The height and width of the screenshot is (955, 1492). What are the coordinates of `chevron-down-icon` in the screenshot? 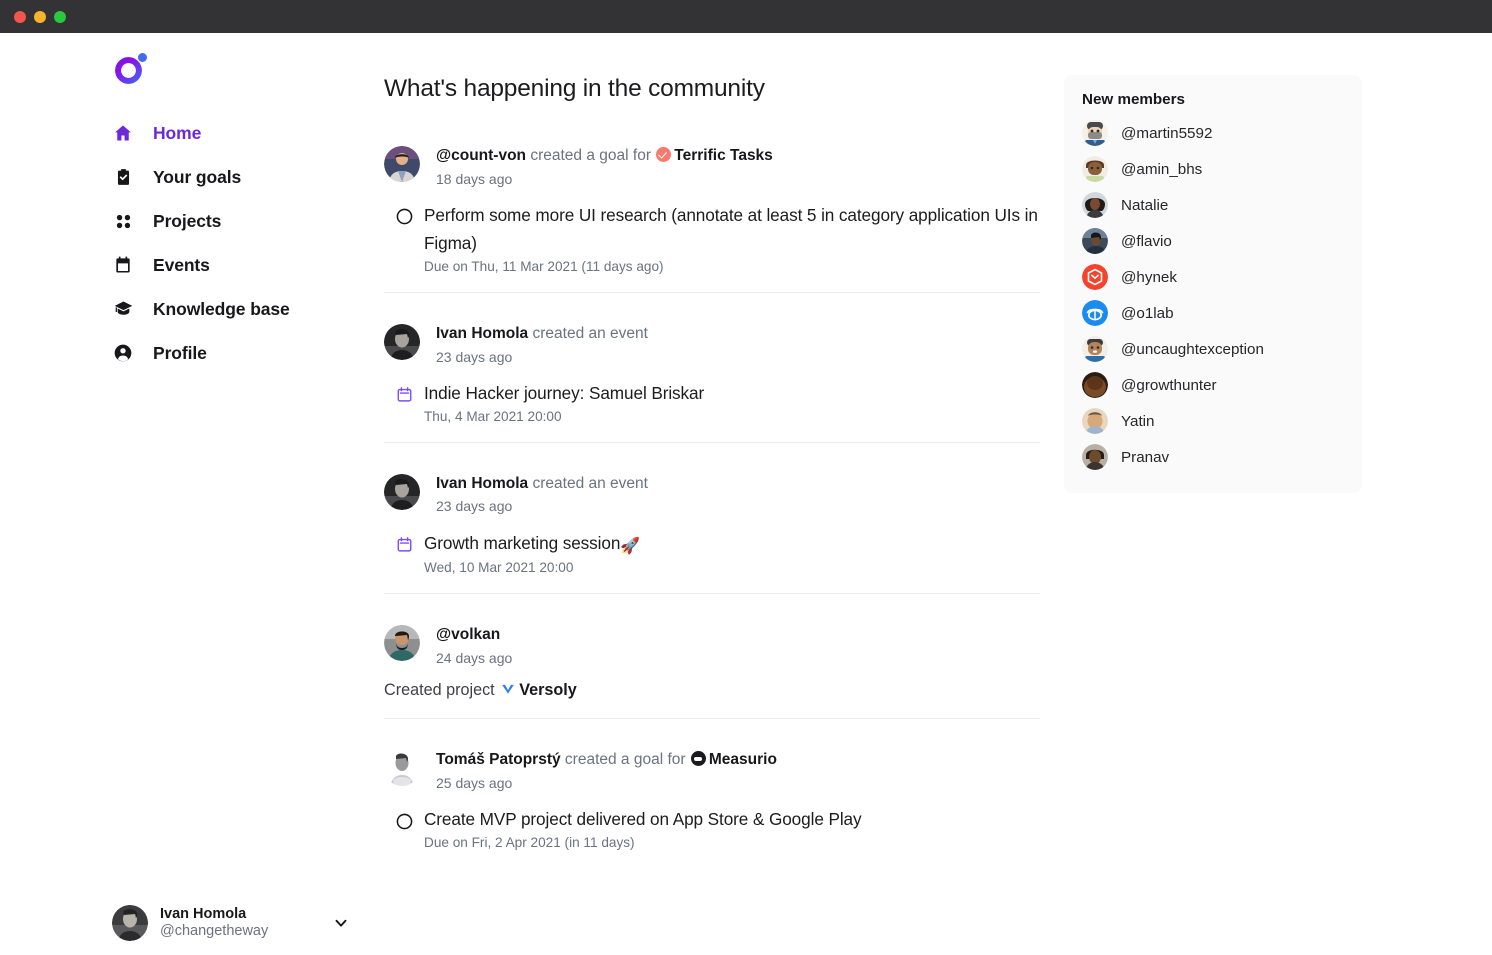 It's located at (341, 923).